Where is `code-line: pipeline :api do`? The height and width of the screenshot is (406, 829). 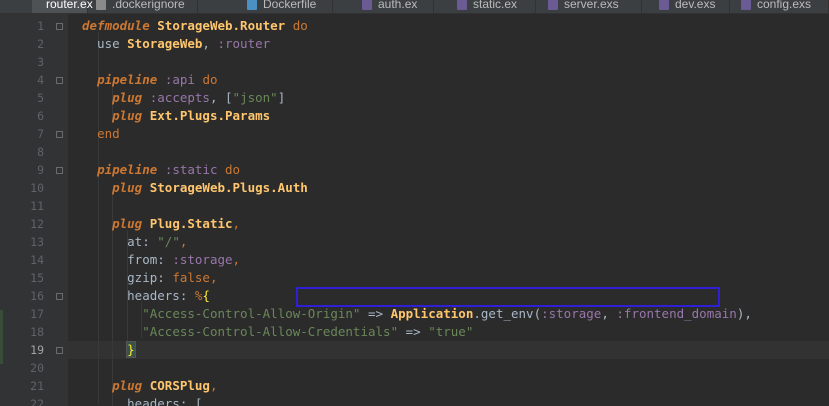
code-line: pipeline :api do is located at coordinates (149, 80).